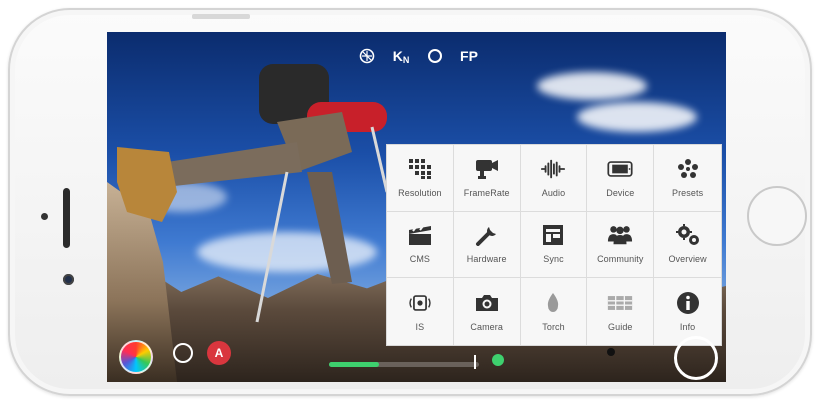 Image resolution: width=819 pixels, height=403 pixels. Describe the element at coordinates (44, 216) in the screenshot. I see `proximity-sensor` at that location.